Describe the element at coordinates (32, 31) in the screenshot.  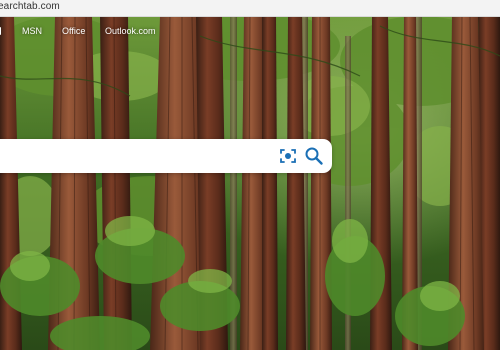
I see `msn-link: MSN` at that location.